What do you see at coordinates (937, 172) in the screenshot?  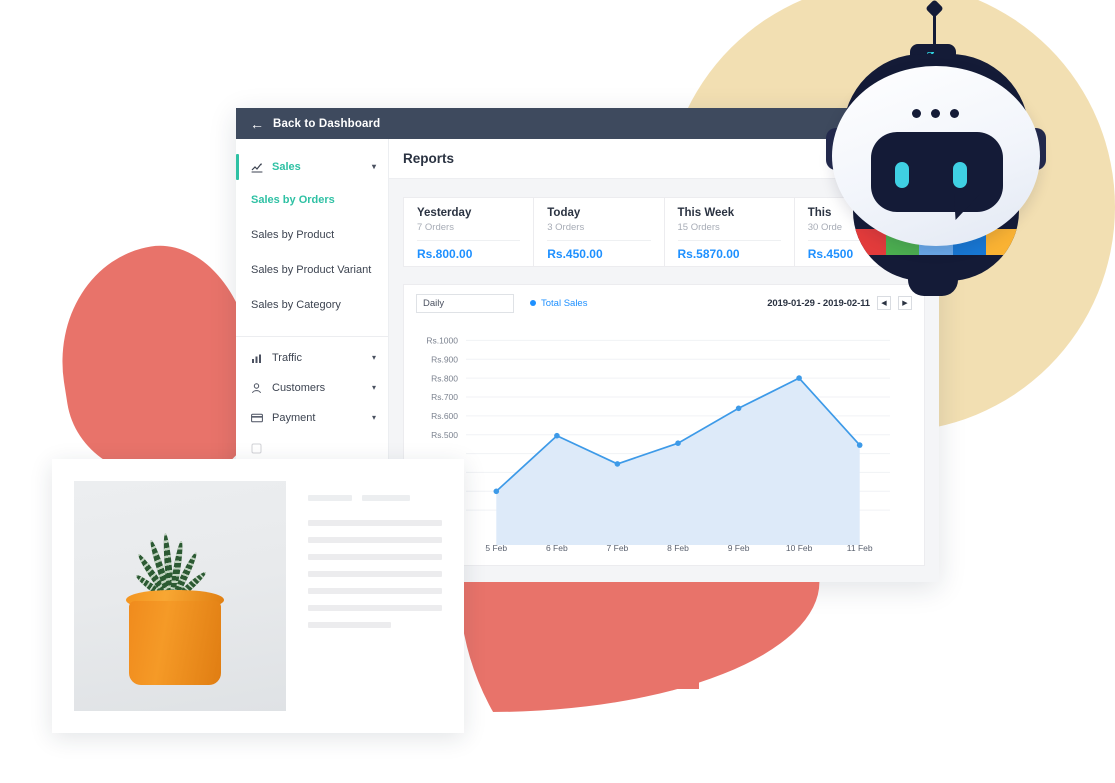 I see `mascot-screen` at bounding box center [937, 172].